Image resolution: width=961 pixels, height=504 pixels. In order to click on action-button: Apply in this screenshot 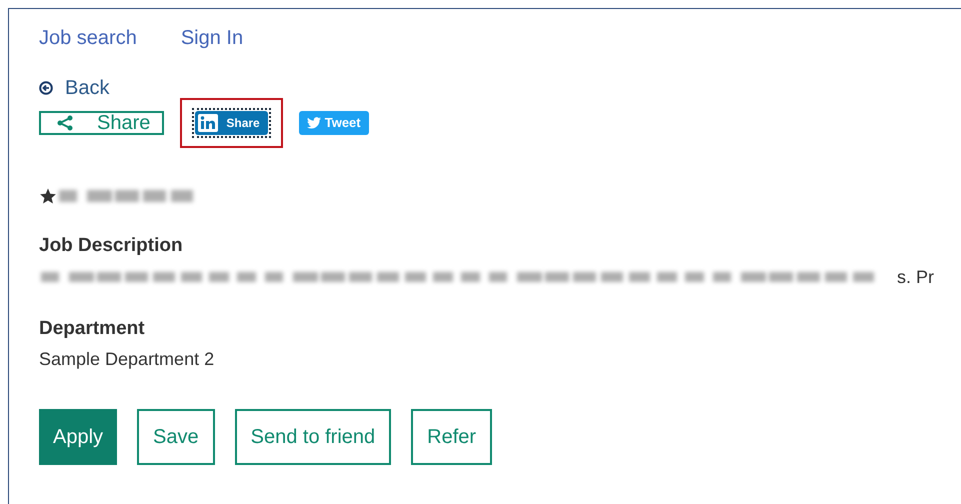, I will do `click(78, 437)`.